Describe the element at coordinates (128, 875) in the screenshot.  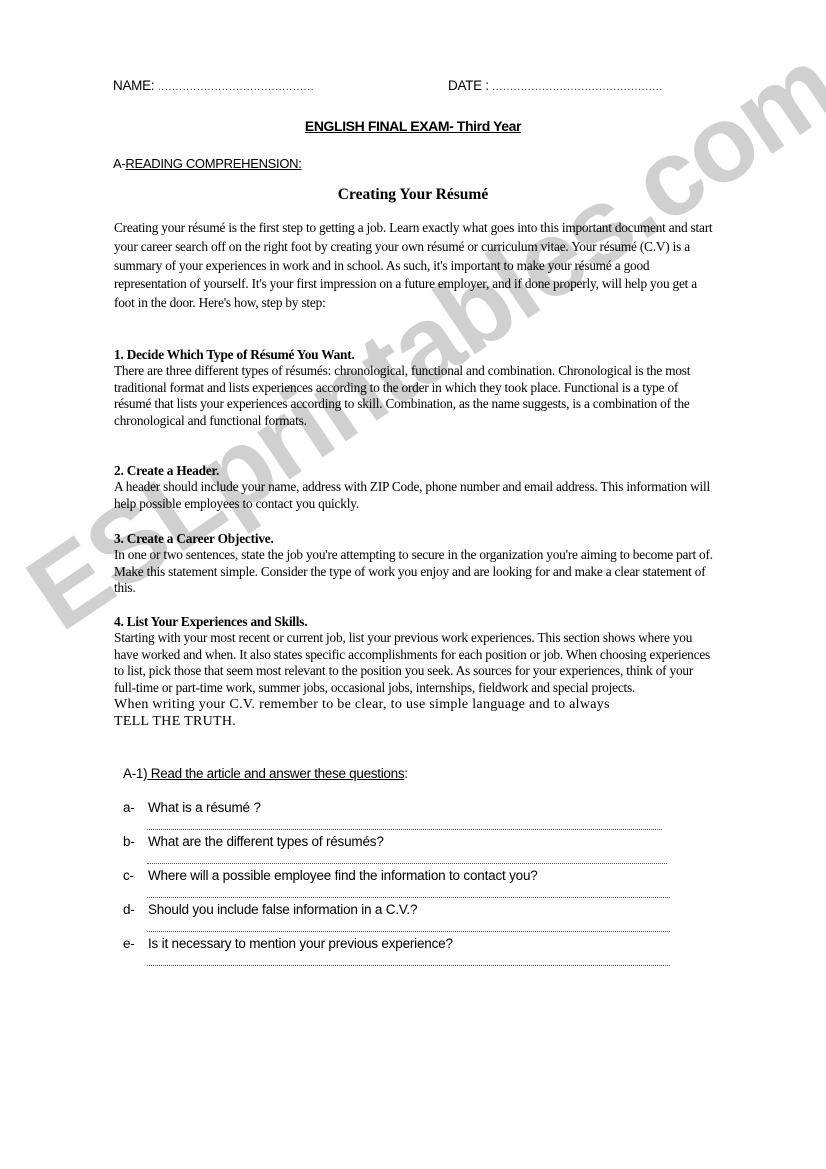
I see `question-label: c-` at that location.